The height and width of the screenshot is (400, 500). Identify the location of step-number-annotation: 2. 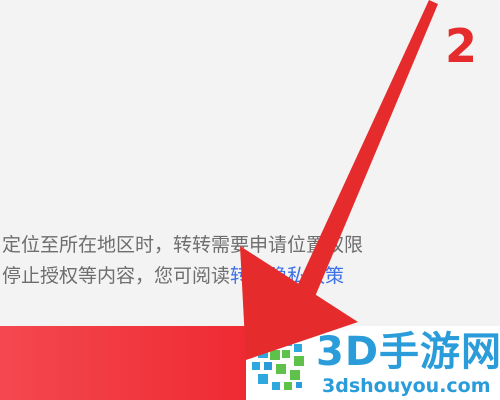
(461, 46).